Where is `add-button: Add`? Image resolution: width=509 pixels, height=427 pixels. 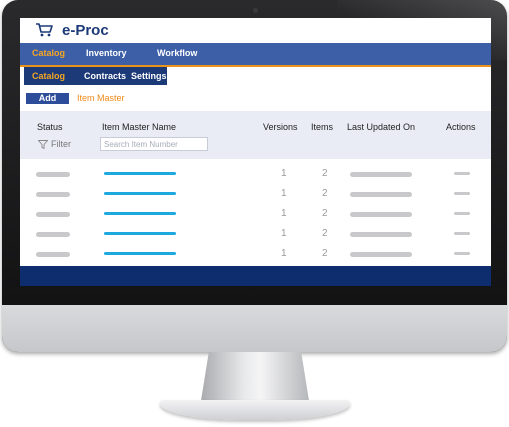 add-button: Add is located at coordinates (47, 98).